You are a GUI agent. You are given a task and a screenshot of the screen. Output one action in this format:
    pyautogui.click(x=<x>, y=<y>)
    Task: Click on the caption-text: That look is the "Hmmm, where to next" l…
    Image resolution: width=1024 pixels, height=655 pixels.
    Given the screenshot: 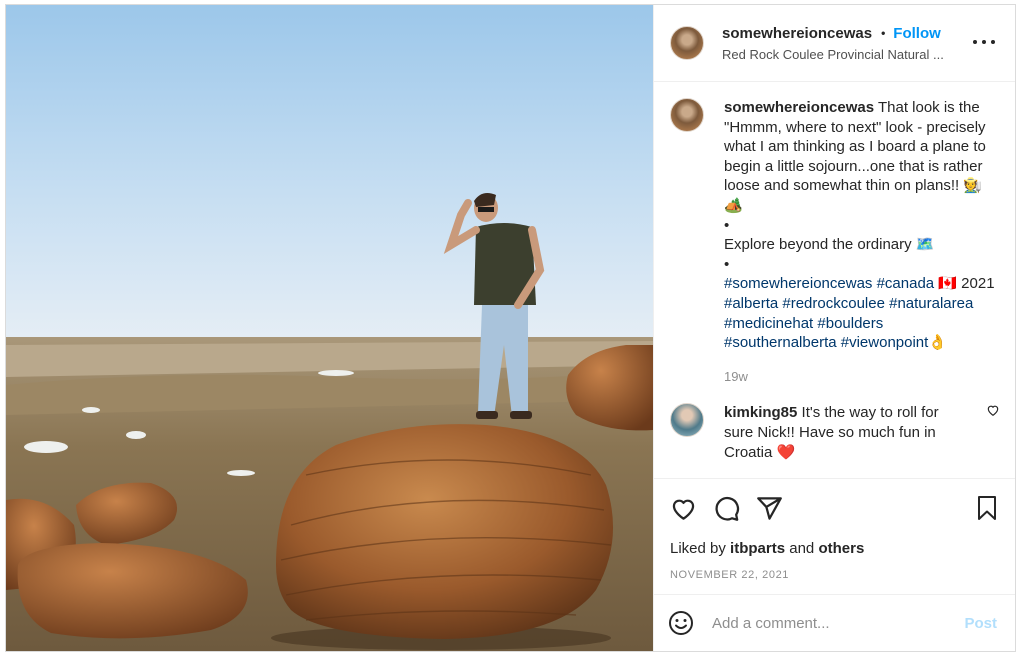 What is the action you would take?
    pyautogui.click(x=855, y=156)
    